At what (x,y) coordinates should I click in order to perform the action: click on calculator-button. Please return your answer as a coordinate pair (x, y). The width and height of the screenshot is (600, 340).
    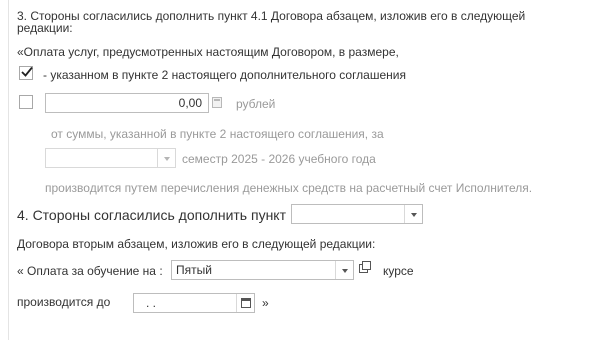
    Looking at the image, I should click on (218, 103).